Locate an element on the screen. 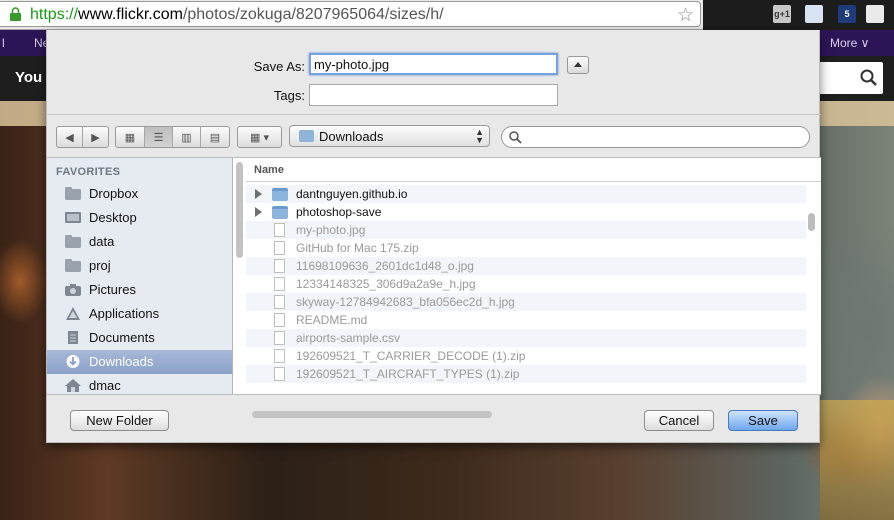 Image resolution: width=894 pixels, height=520 pixels. desktop-icon is located at coordinates (73, 217).